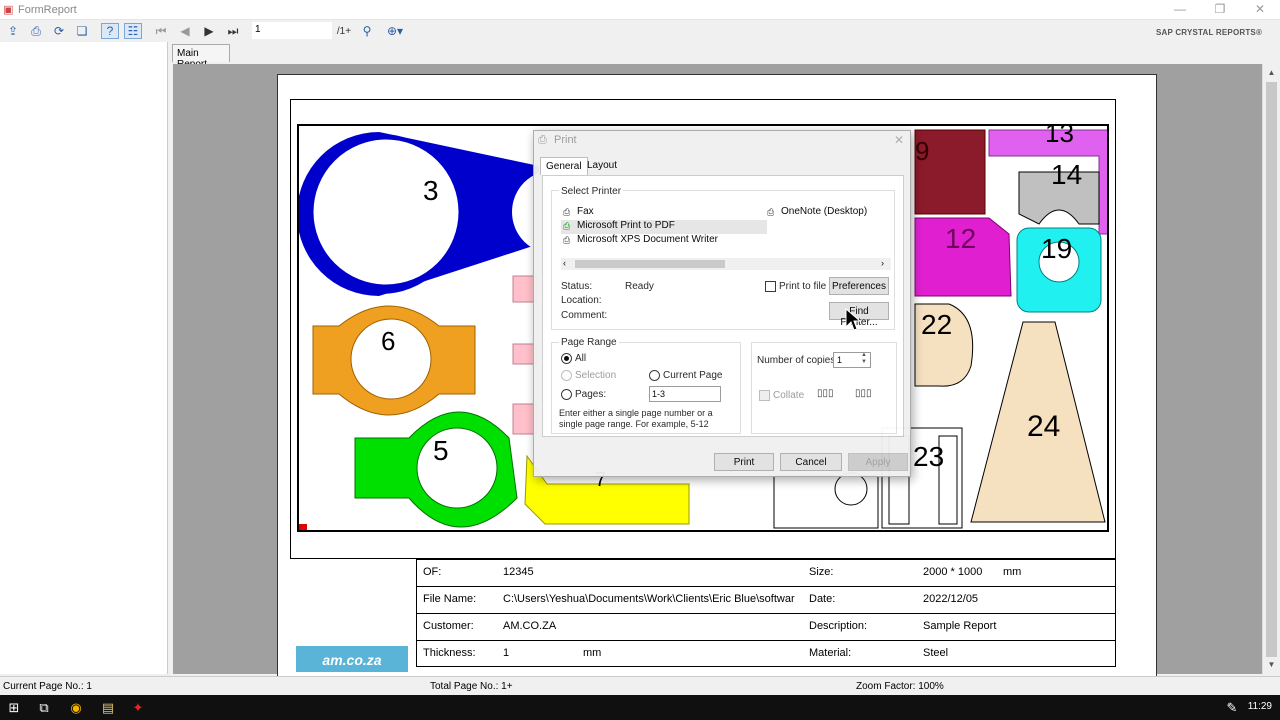 The height and width of the screenshot is (720, 1280). What do you see at coordinates (395, 31) in the screenshot?
I see `zoom-icon: ⊕▾` at bounding box center [395, 31].